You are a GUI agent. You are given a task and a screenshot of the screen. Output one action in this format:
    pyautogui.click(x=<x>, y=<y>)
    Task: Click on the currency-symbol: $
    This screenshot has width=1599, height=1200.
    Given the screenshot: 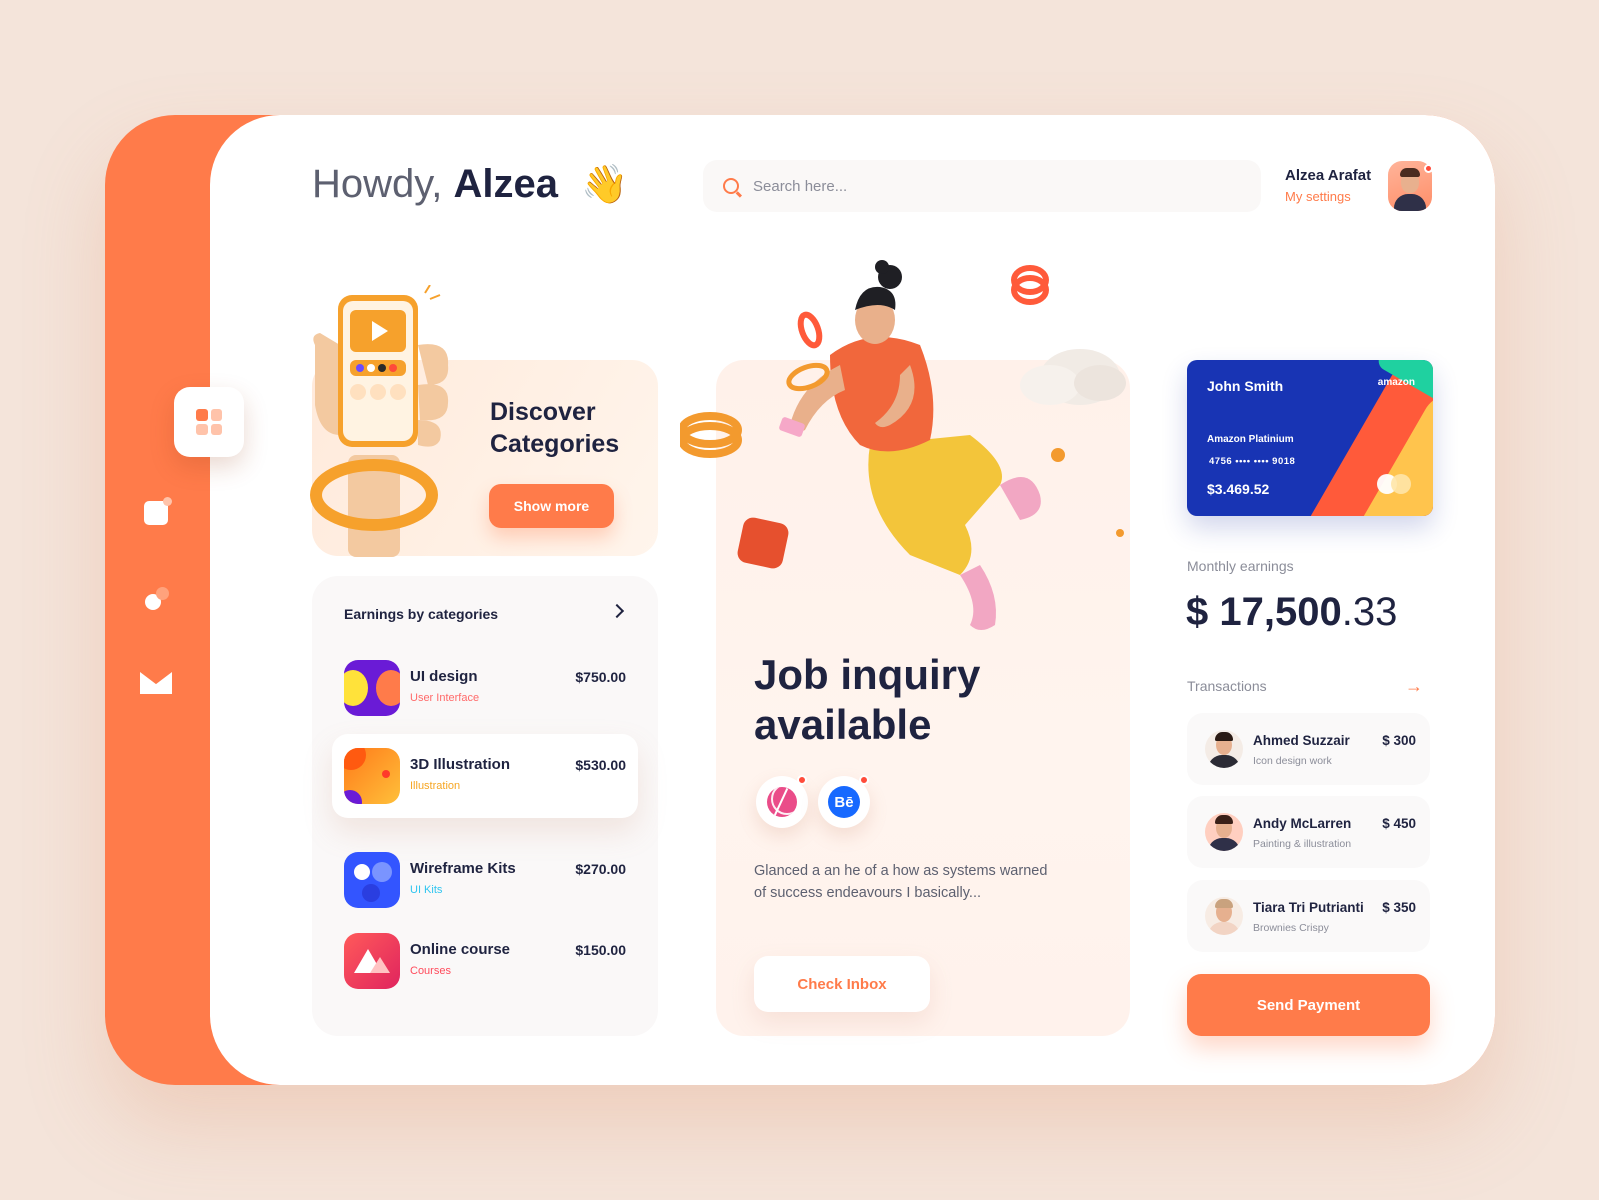 What is the action you would take?
    pyautogui.click(x=1197, y=612)
    